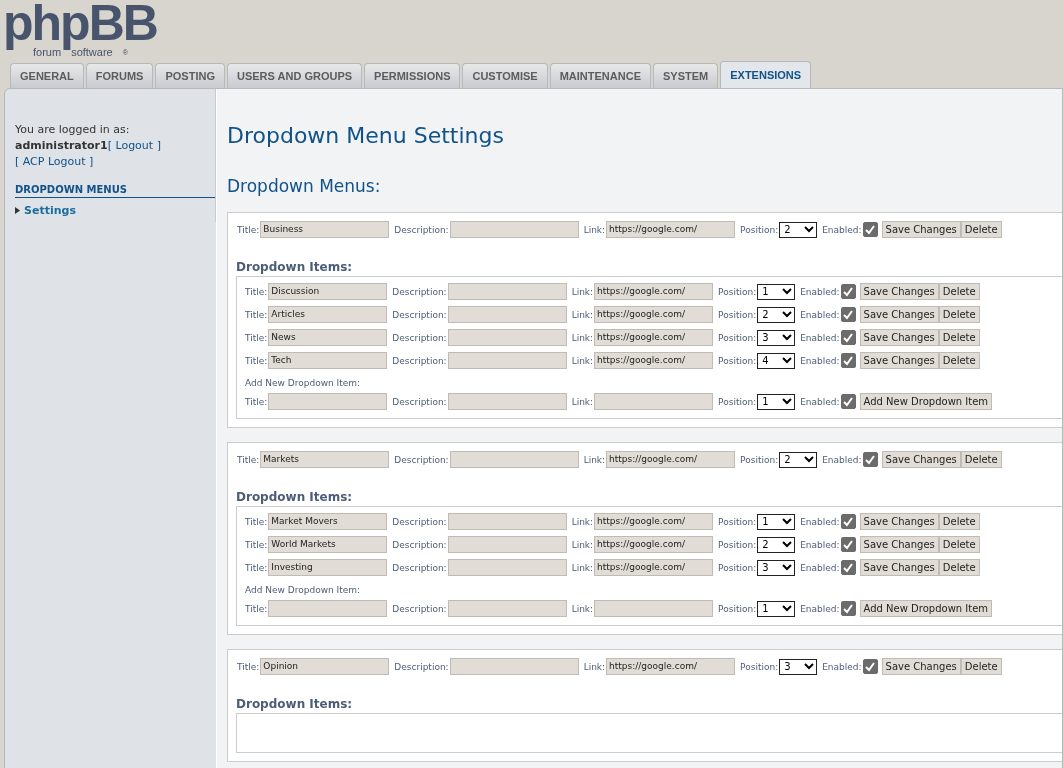  I want to click on nav-tab: FORUMS, so click(119, 75).